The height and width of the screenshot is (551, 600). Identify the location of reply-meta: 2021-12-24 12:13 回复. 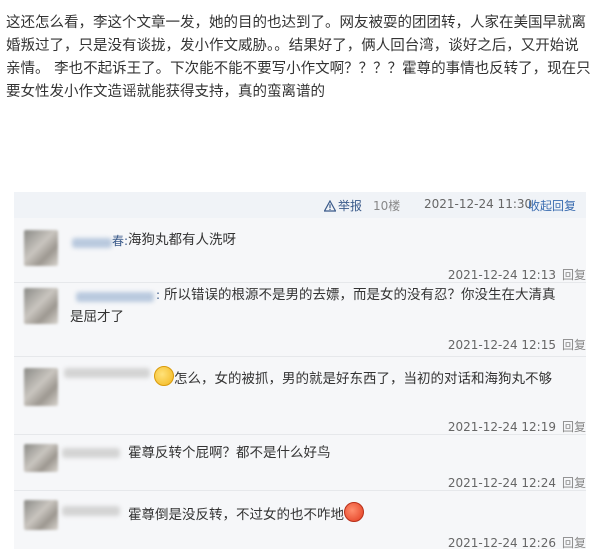
(517, 274).